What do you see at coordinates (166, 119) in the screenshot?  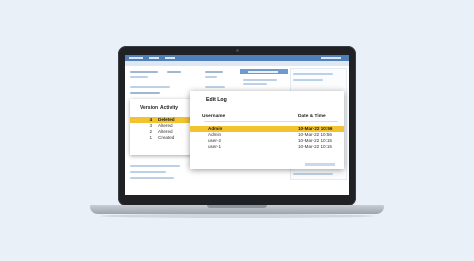 I see `version-activity: Deleted` at bounding box center [166, 119].